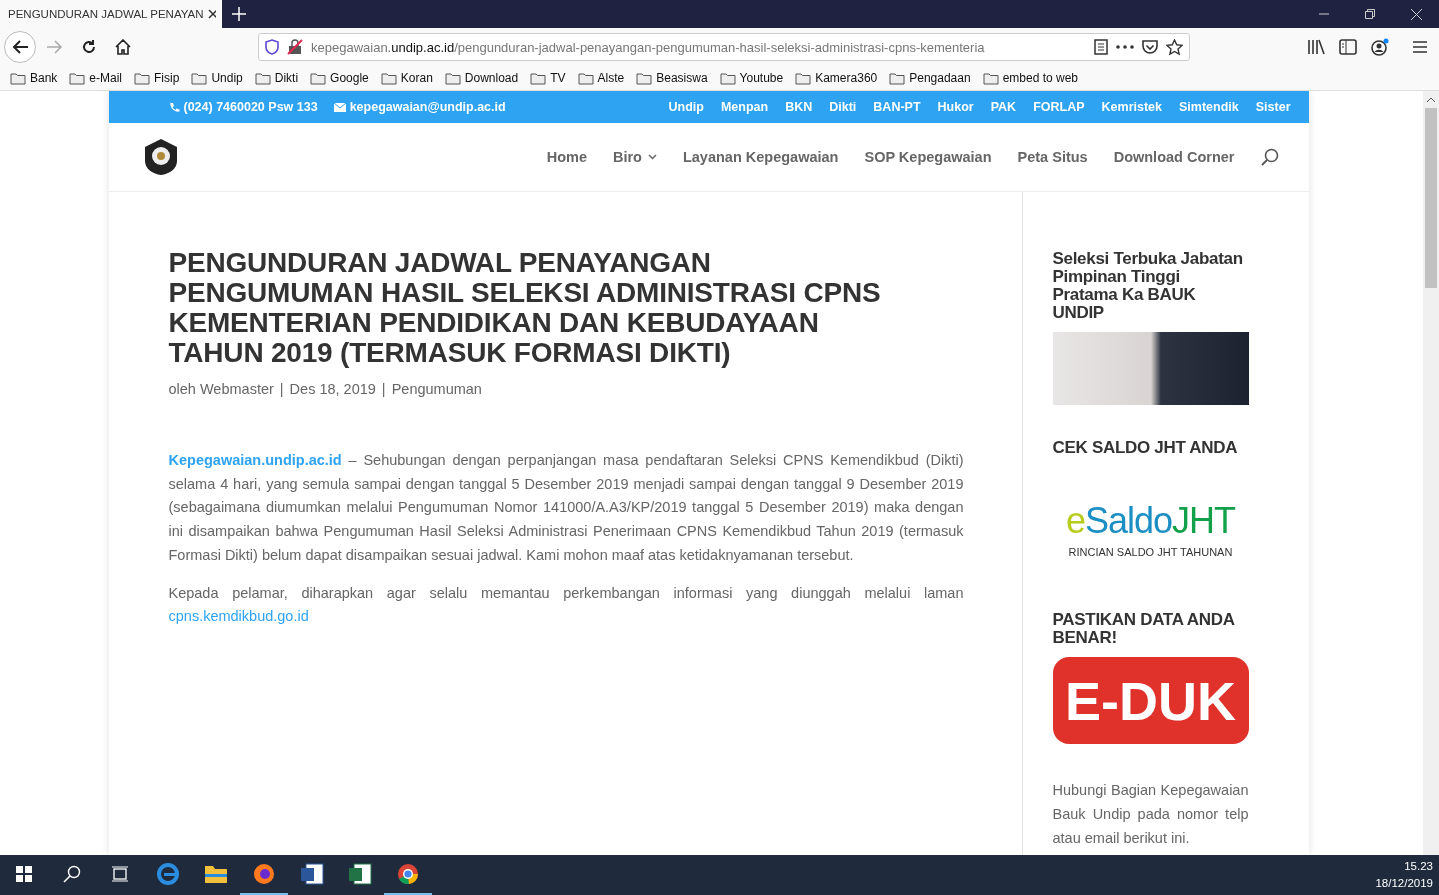  I want to click on round-browser-icon, so click(408, 874).